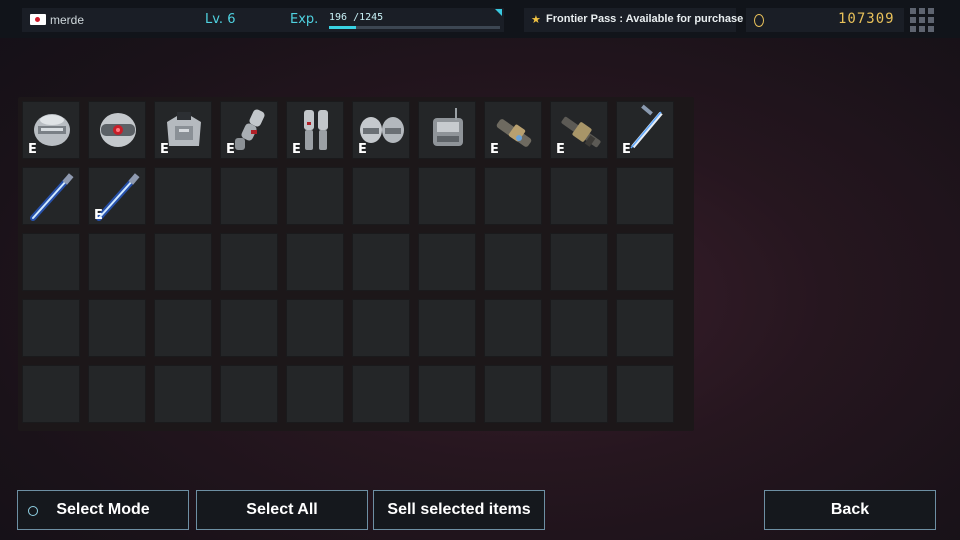 This screenshot has height=540, width=960. What do you see at coordinates (644, 19) in the screenshot?
I see `frontier-pass-text: Frontier Pass : Available for purchase` at bounding box center [644, 19].